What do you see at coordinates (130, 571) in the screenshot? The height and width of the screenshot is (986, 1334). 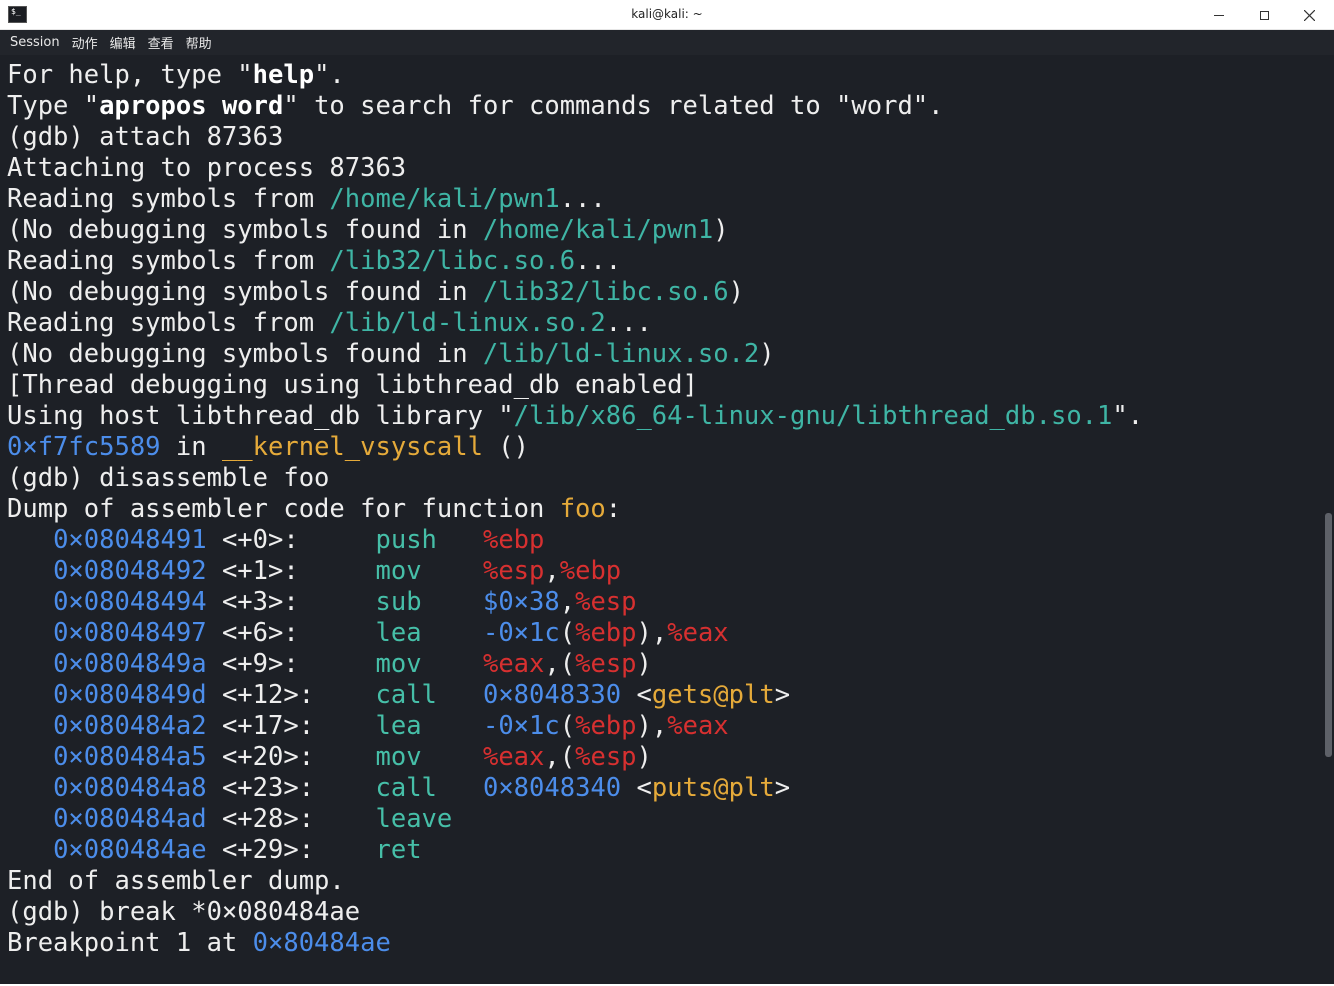 I see `terminal-text-segment: 0×08048492` at bounding box center [130, 571].